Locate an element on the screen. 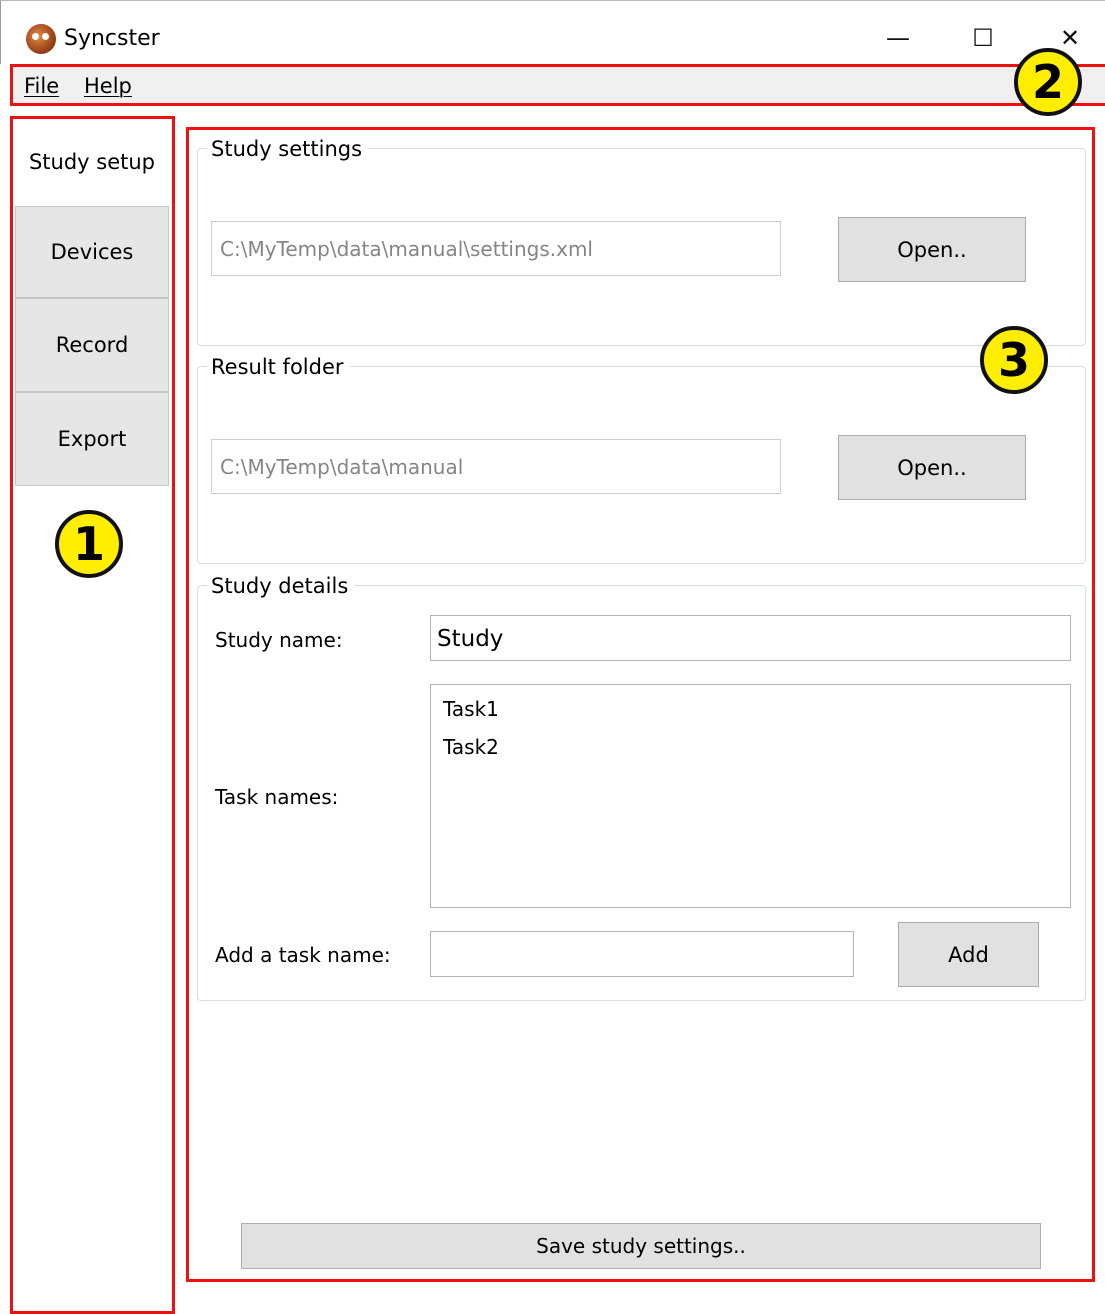 The height and width of the screenshot is (1314, 1105). annotation-menu-box is located at coordinates (557, 85).